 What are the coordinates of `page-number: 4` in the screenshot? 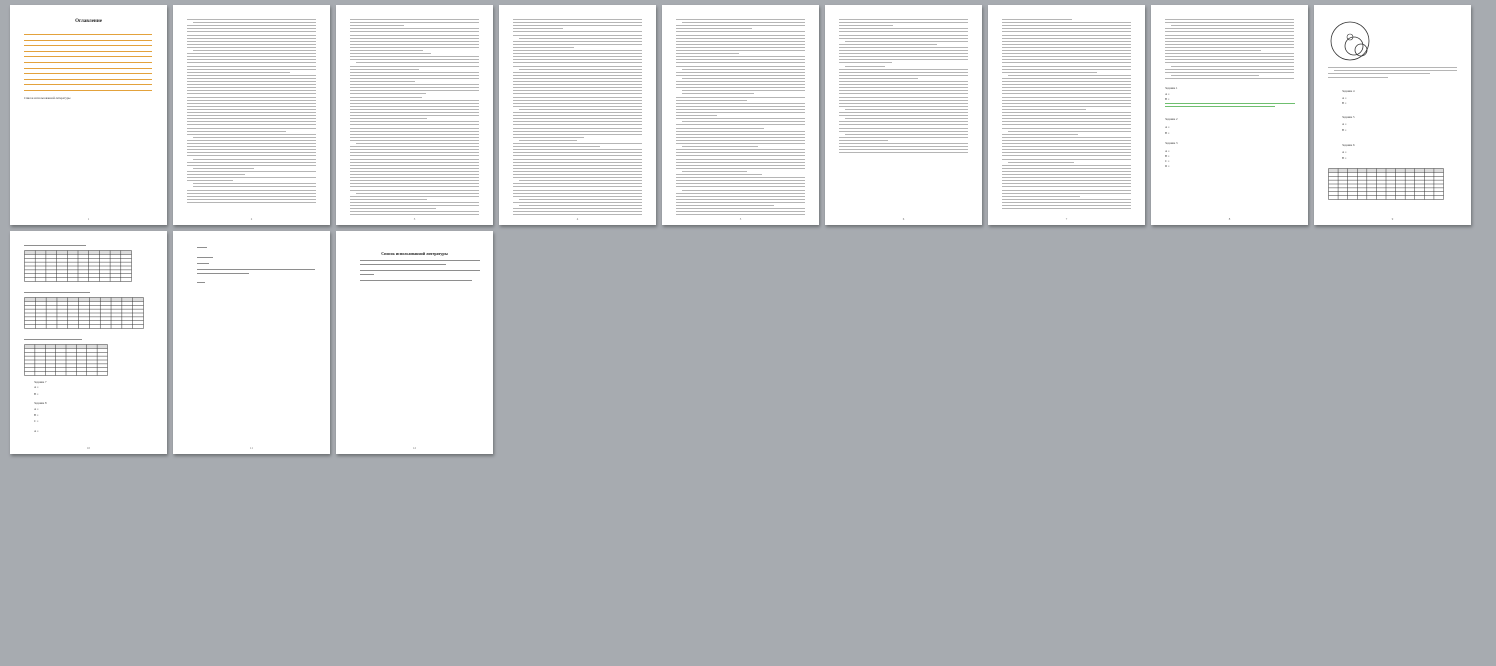 It's located at (577, 219).